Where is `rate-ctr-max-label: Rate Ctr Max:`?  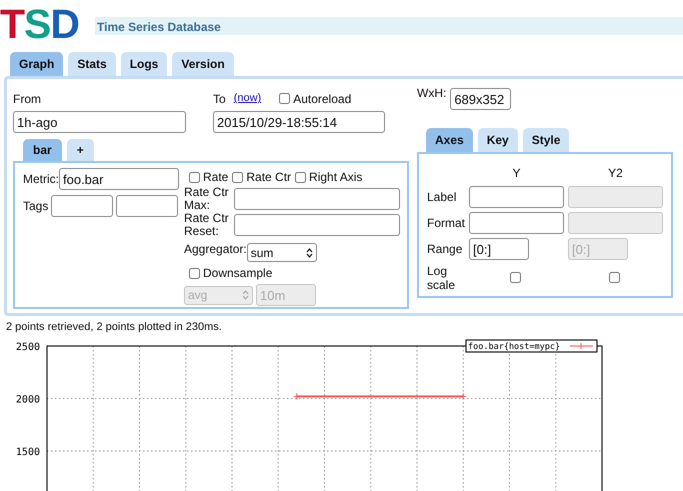
rate-ctr-max-label: Rate Ctr Max: is located at coordinates (207, 199).